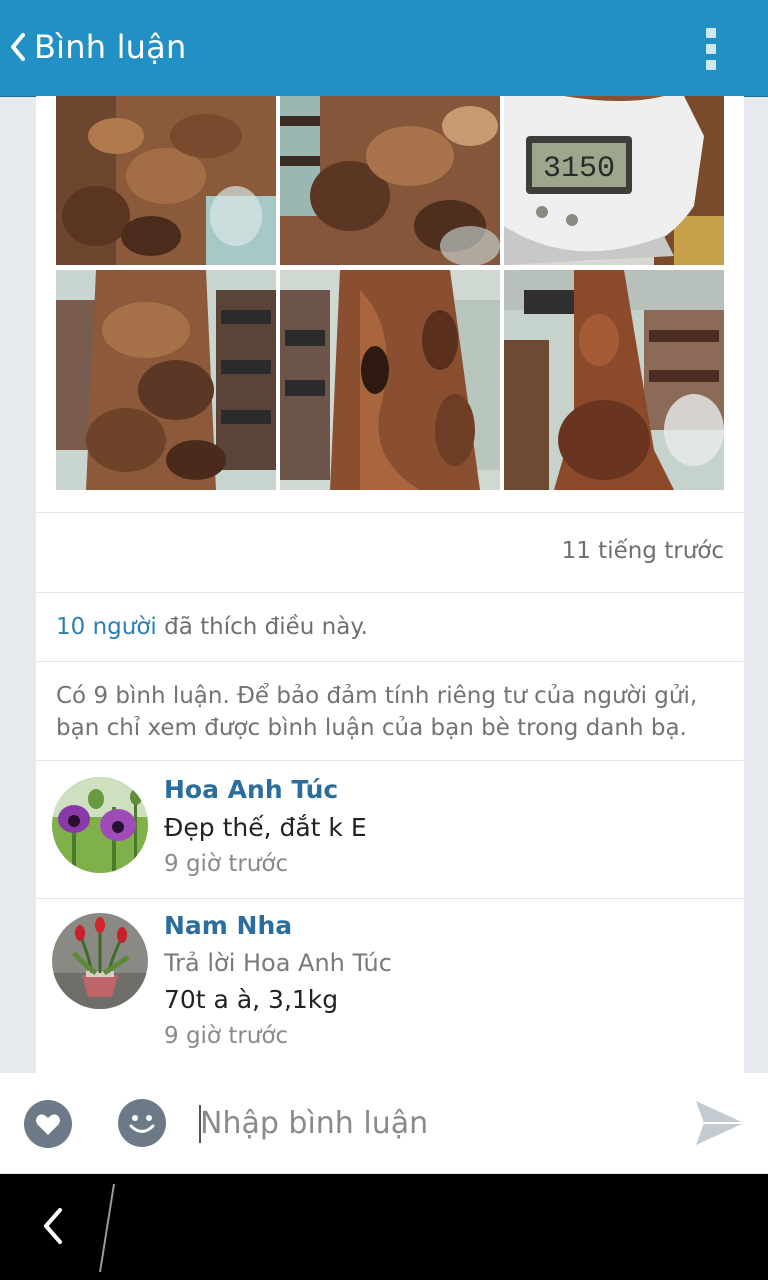  What do you see at coordinates (642, 551) in the screenshot?
I see `post-time: 11 tiếng trước` at bounding box center [642, 551].